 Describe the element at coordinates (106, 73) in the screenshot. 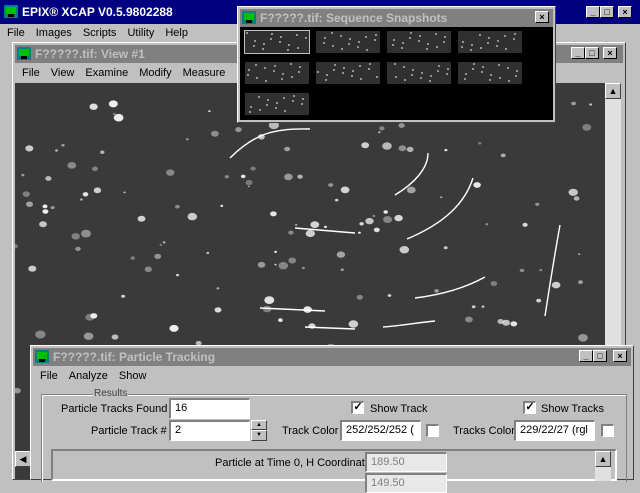

I see `view-menu-examine: Examine` at that location.